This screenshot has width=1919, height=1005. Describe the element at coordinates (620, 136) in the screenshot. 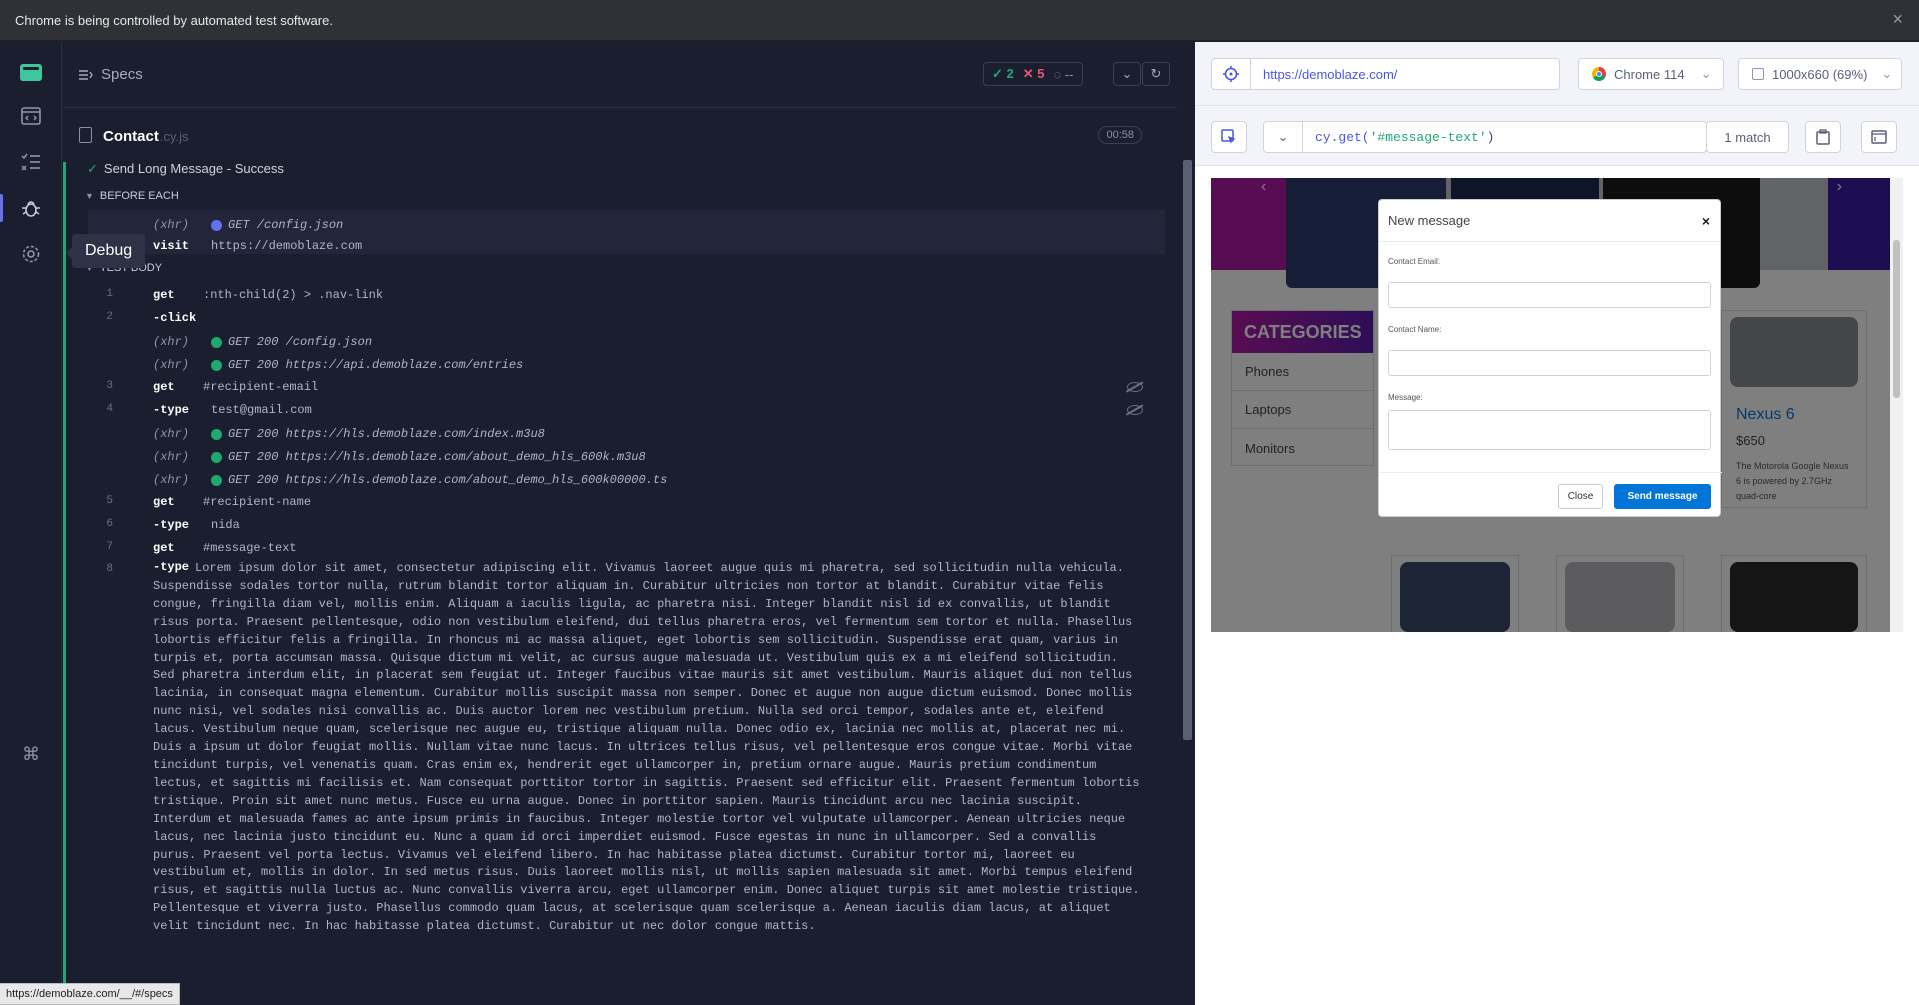

I see `spec-file-row: Contact .cy.js 00:58` at that location.